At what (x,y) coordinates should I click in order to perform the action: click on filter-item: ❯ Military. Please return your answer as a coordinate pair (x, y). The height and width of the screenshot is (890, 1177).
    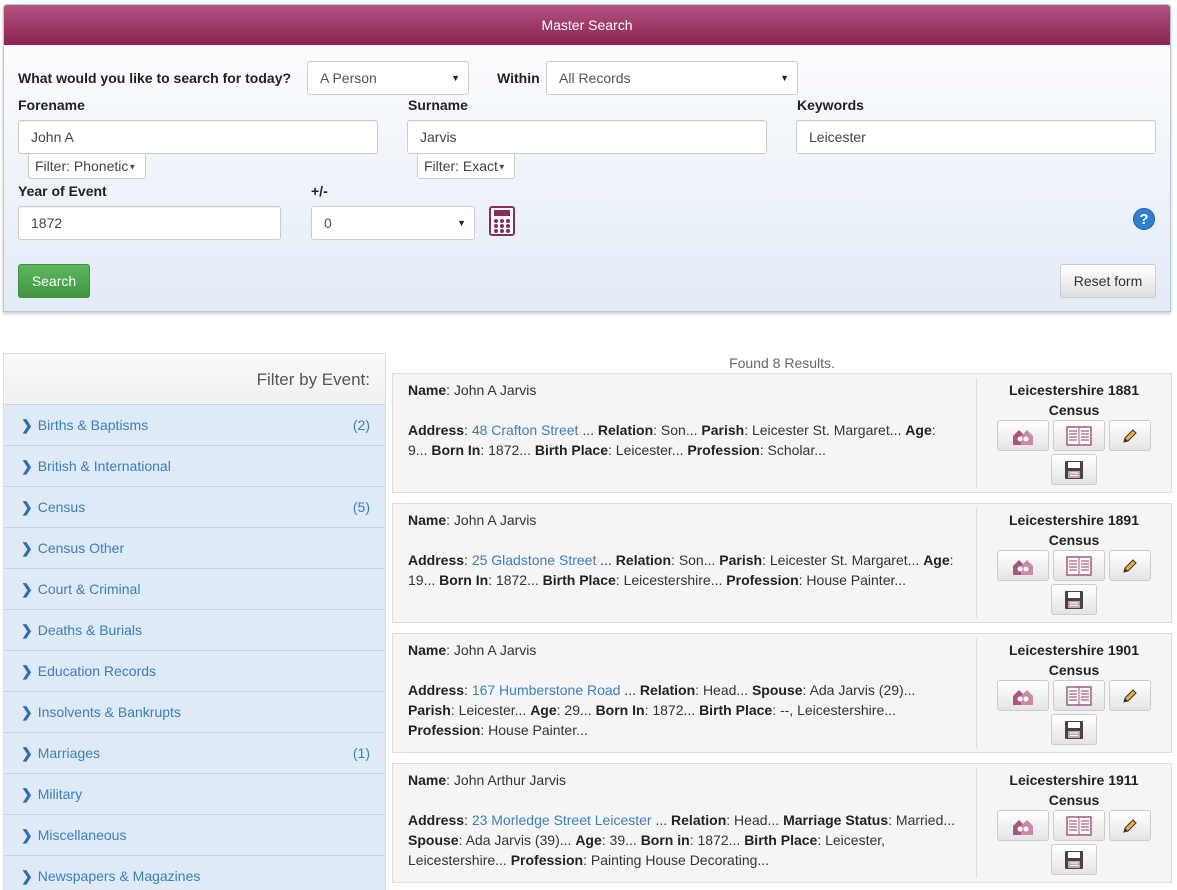
    Looking at the image, I should click on (194, 794).